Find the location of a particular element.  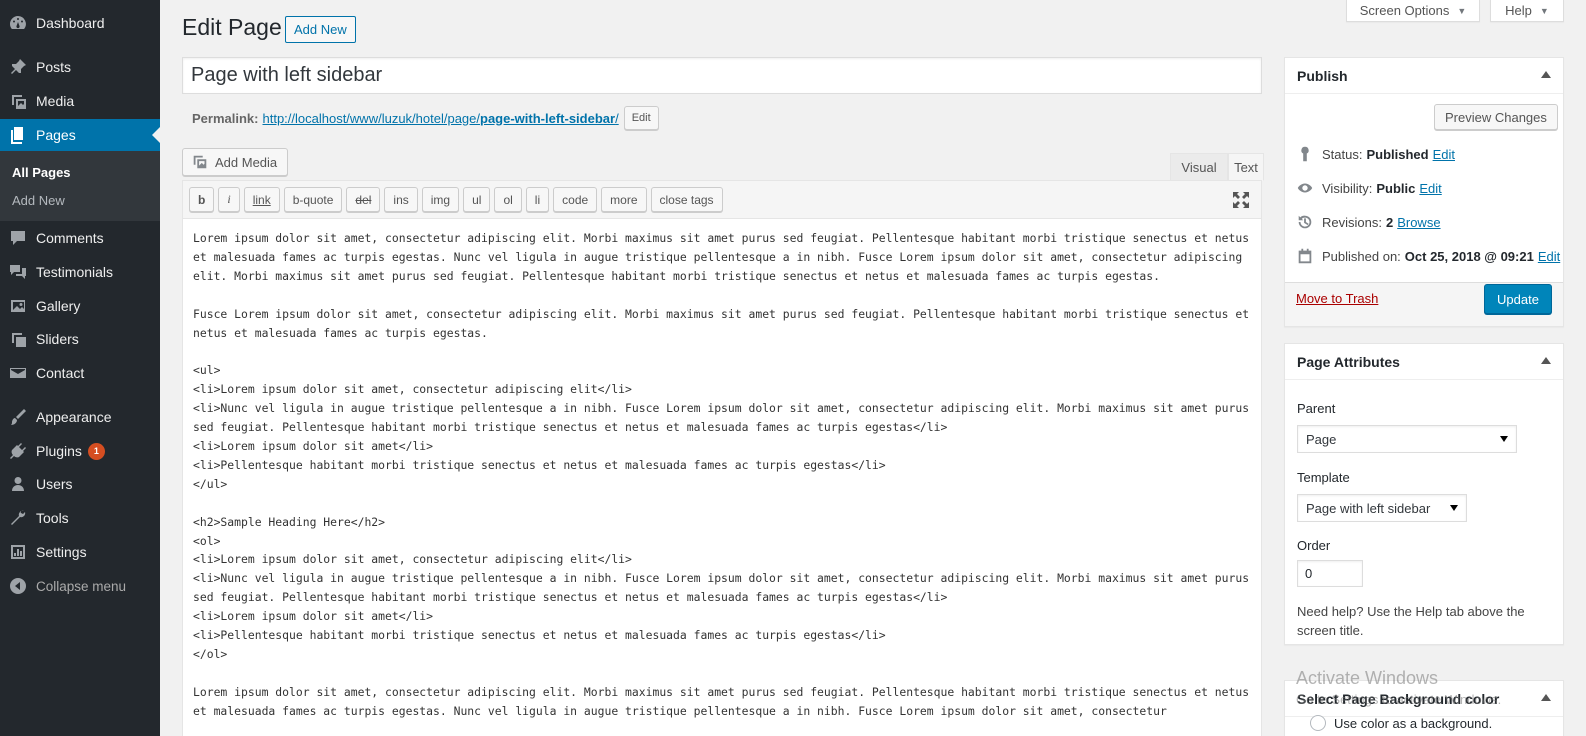

mail-icon is located at coordinates (18, 373).